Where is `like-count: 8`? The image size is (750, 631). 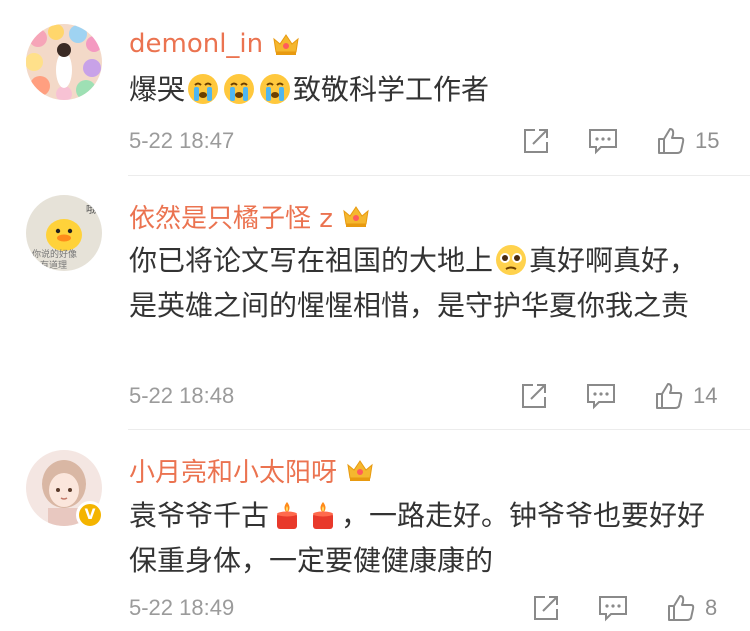
like-count: 8 is located at coordinates (711, 607).